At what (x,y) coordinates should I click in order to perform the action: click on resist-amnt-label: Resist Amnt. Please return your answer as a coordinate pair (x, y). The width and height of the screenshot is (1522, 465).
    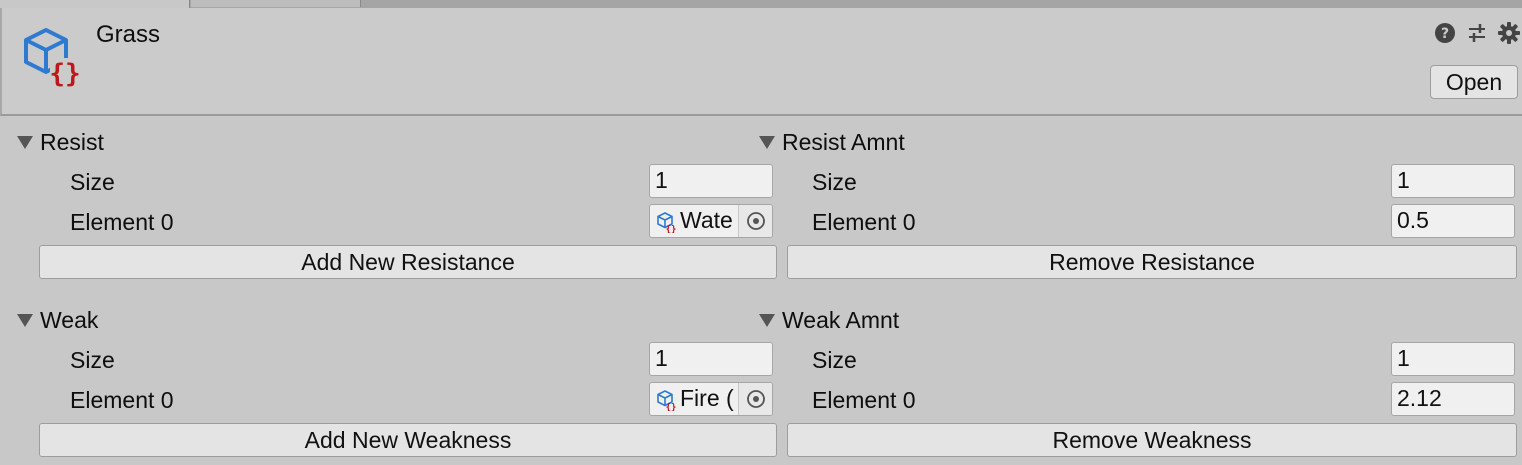
    Looking at the image, I should click on (843, 142).